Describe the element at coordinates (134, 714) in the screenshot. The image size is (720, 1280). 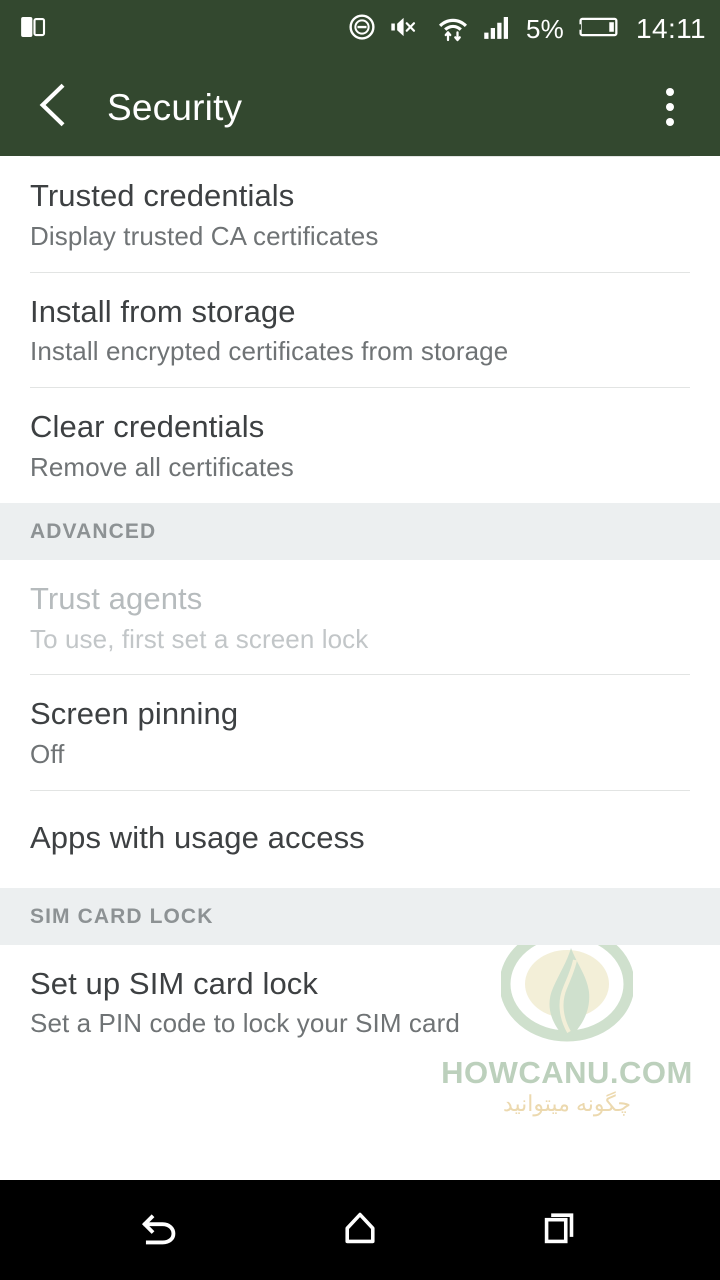
I see `list-item-title: Screen pinning` at that location.